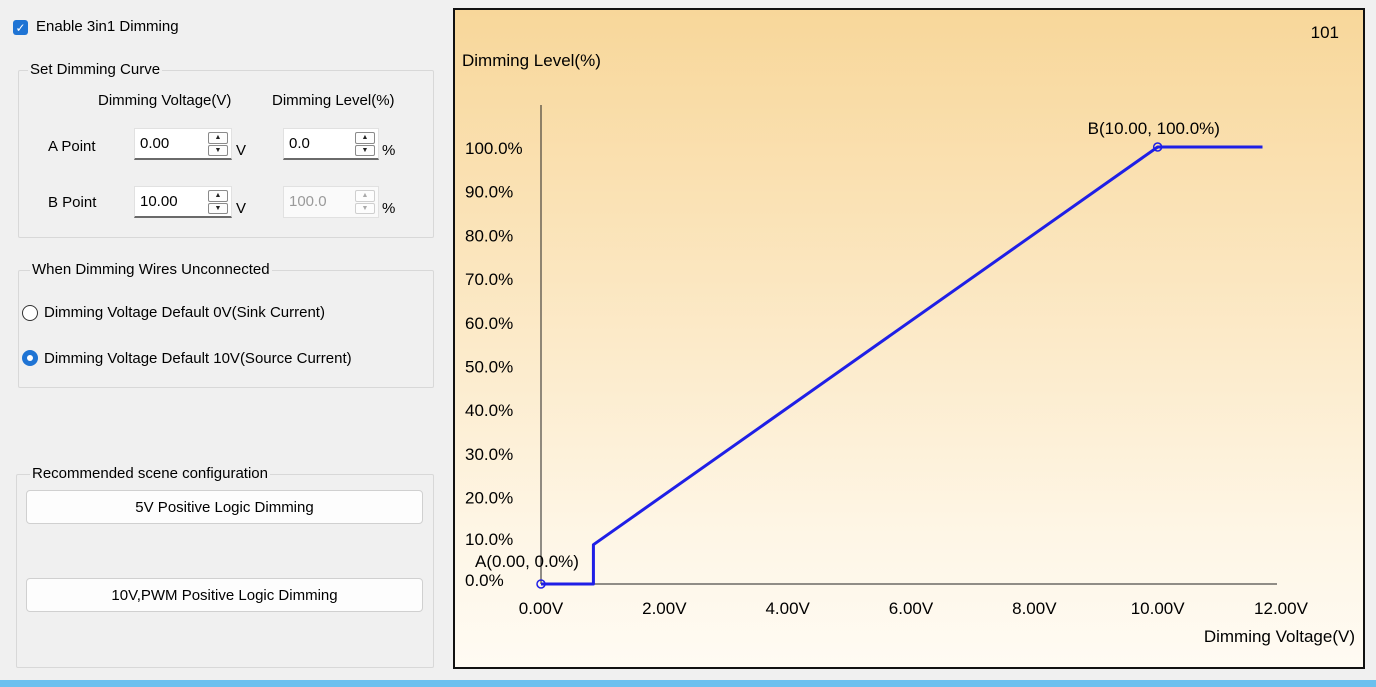 The height and width of the screenshot is (687, 1376). What do you see at coordinates (241, 208) in the screenshot?
I see `b-voltage-unit: V` at bounding box center [241, 208].